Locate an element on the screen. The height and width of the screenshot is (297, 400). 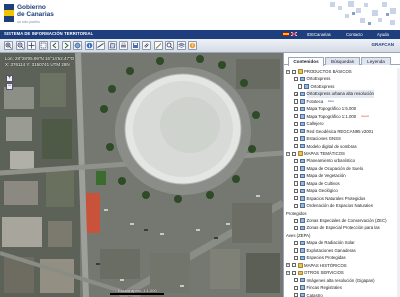
zoom-in-tool-button is located at coordinates (8, 45).